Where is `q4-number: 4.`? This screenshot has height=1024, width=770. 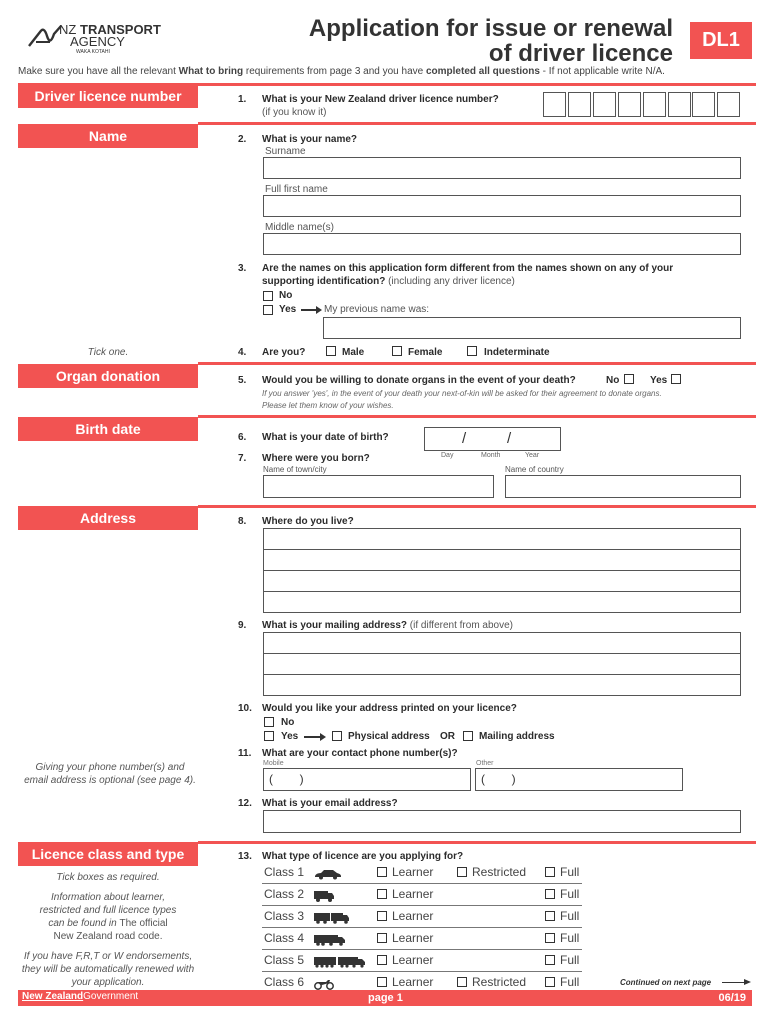
q4-number: 4. is located at coordinates (242, 352).